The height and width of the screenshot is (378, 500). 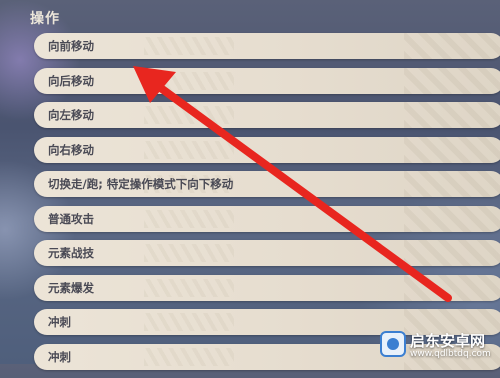 I want to click on watermark-brand: 启东安卓网, so click(x=448, y=341).